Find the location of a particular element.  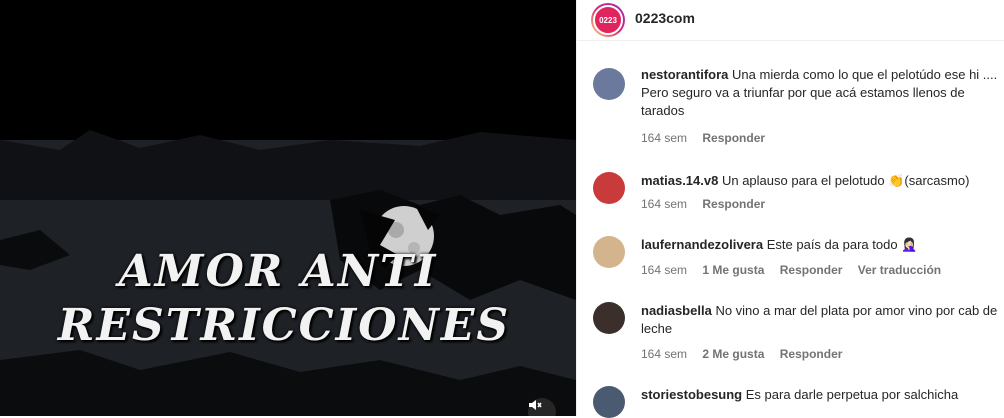

comment-username: nadiasbella is located at coordinates (676, 310).